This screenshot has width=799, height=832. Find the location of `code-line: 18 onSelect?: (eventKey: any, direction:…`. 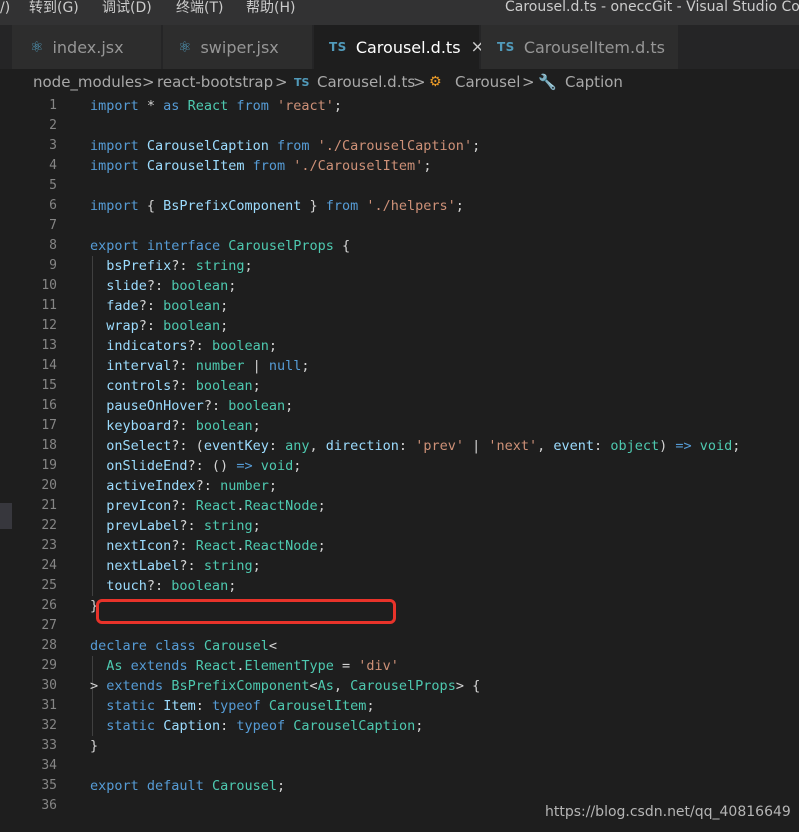

code-line: 18 onSelect?: (eventKey: any, direction:… is located at coordinates (399, 446).